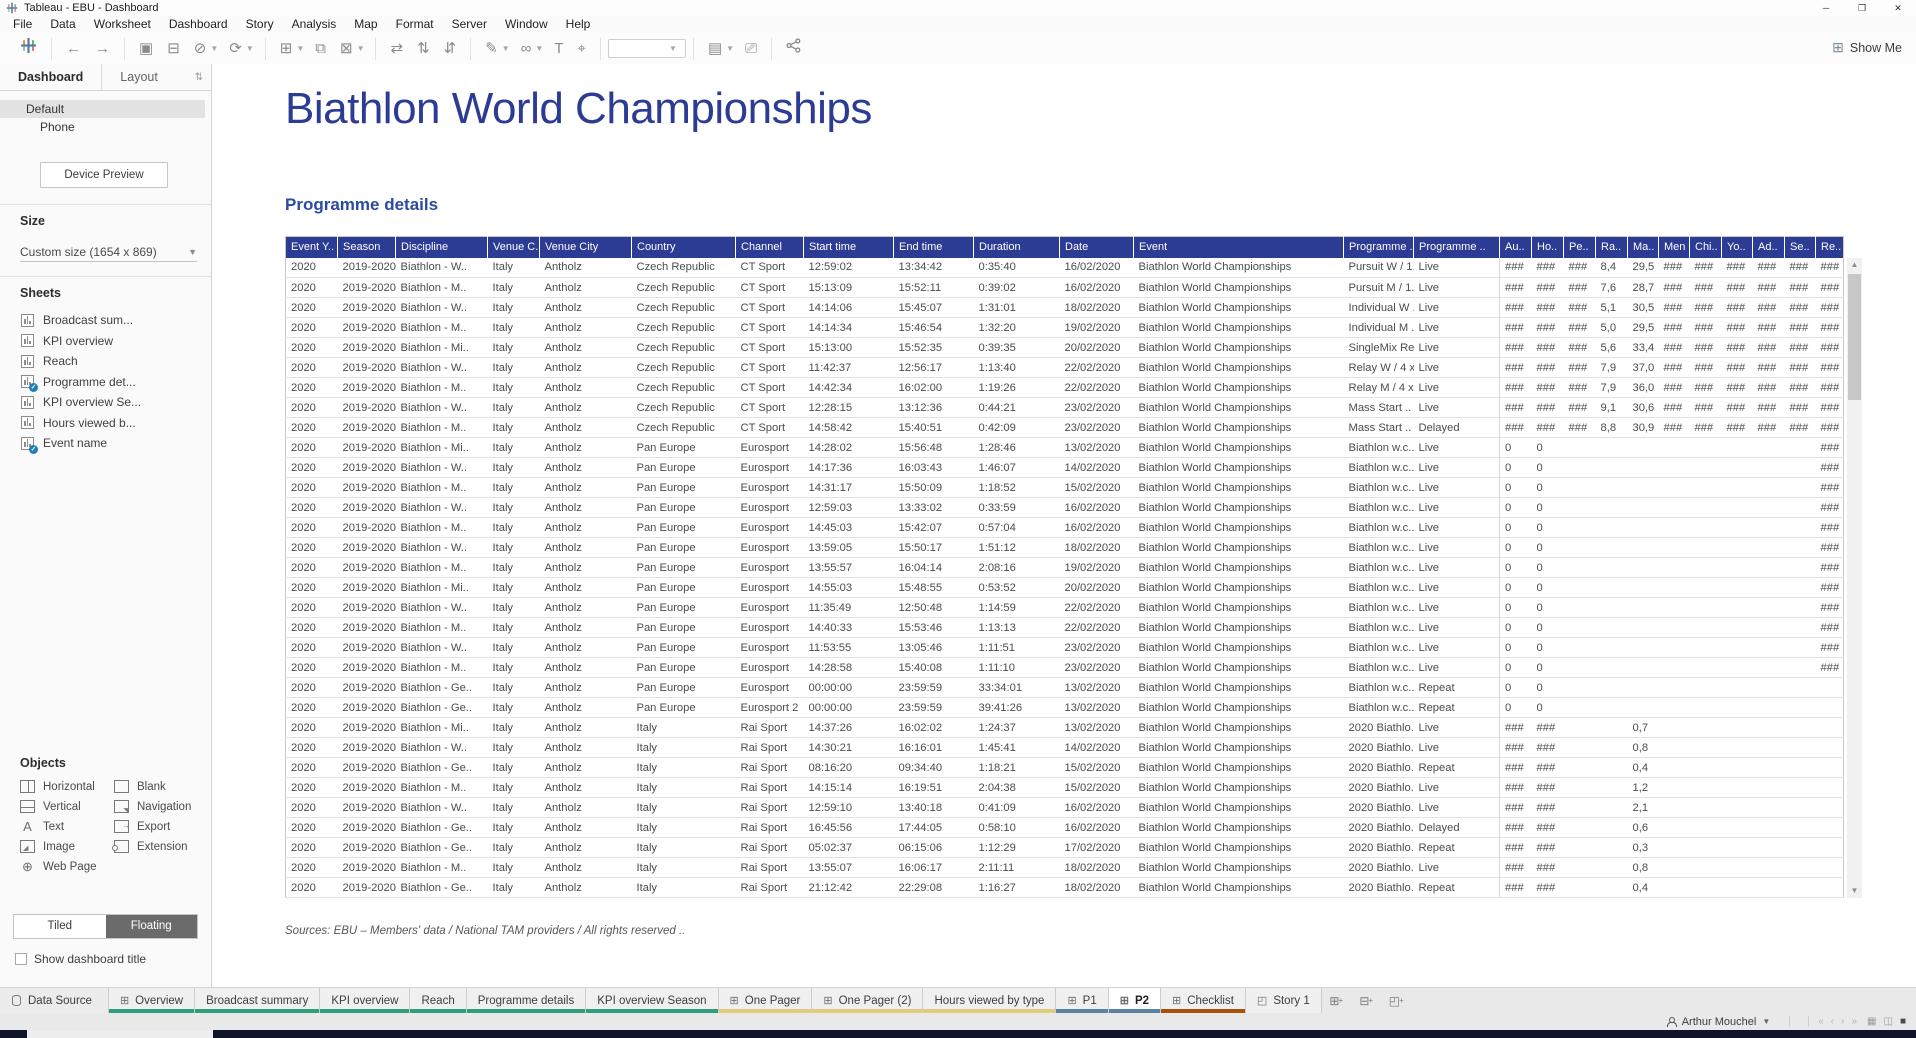  What do you see at coordinates (848, 787) in the screenshot?
I see `cell: 14:15:14` at bounding box center [848, 787].